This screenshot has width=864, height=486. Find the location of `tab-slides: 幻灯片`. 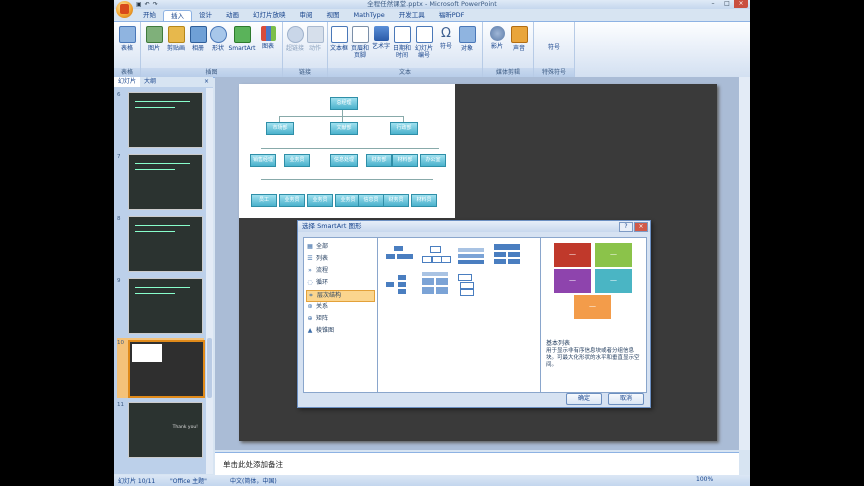

tab-slides: 幻灯片 is located at coordinates (127, 82).